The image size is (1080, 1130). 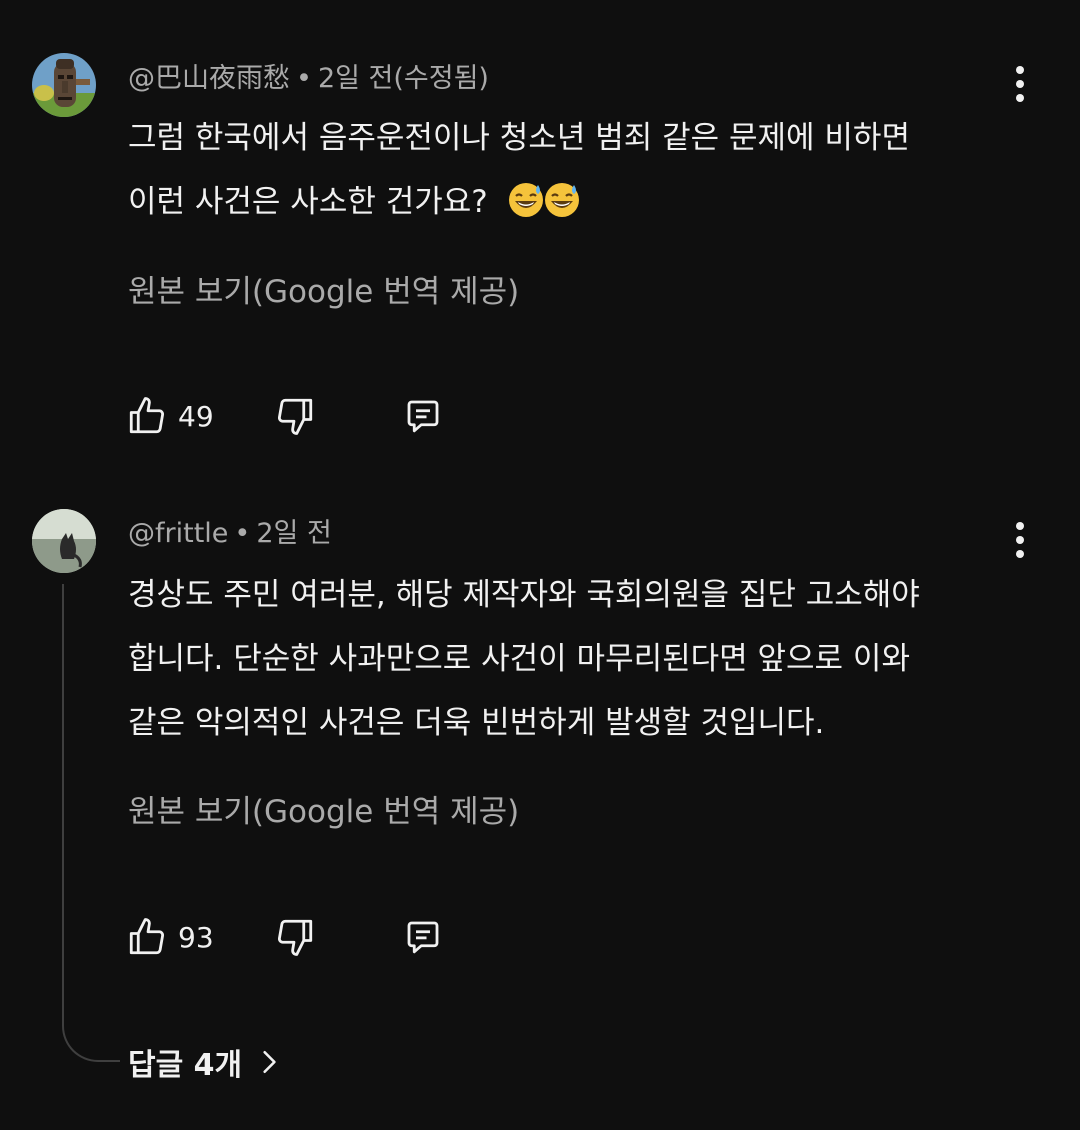 What do you see at coordinates (185, 1065) in the screenshot?
I see `replies-label: 답글 4개` at bounding box center [185, 1065].